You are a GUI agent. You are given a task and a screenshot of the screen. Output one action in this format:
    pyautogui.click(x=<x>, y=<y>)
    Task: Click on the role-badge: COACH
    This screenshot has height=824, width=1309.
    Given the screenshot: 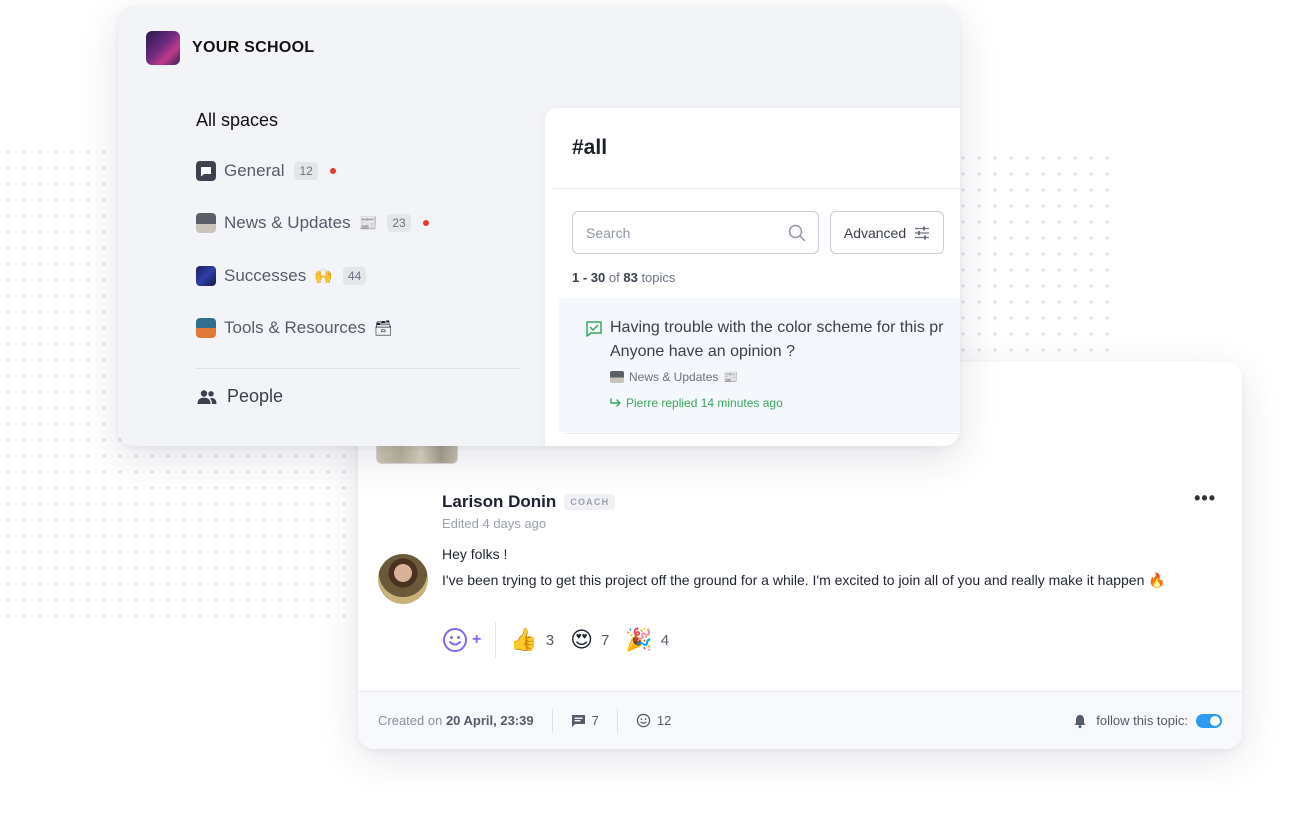 What is the action you would take?
    pyautogui.click(x=590, y=502)
    